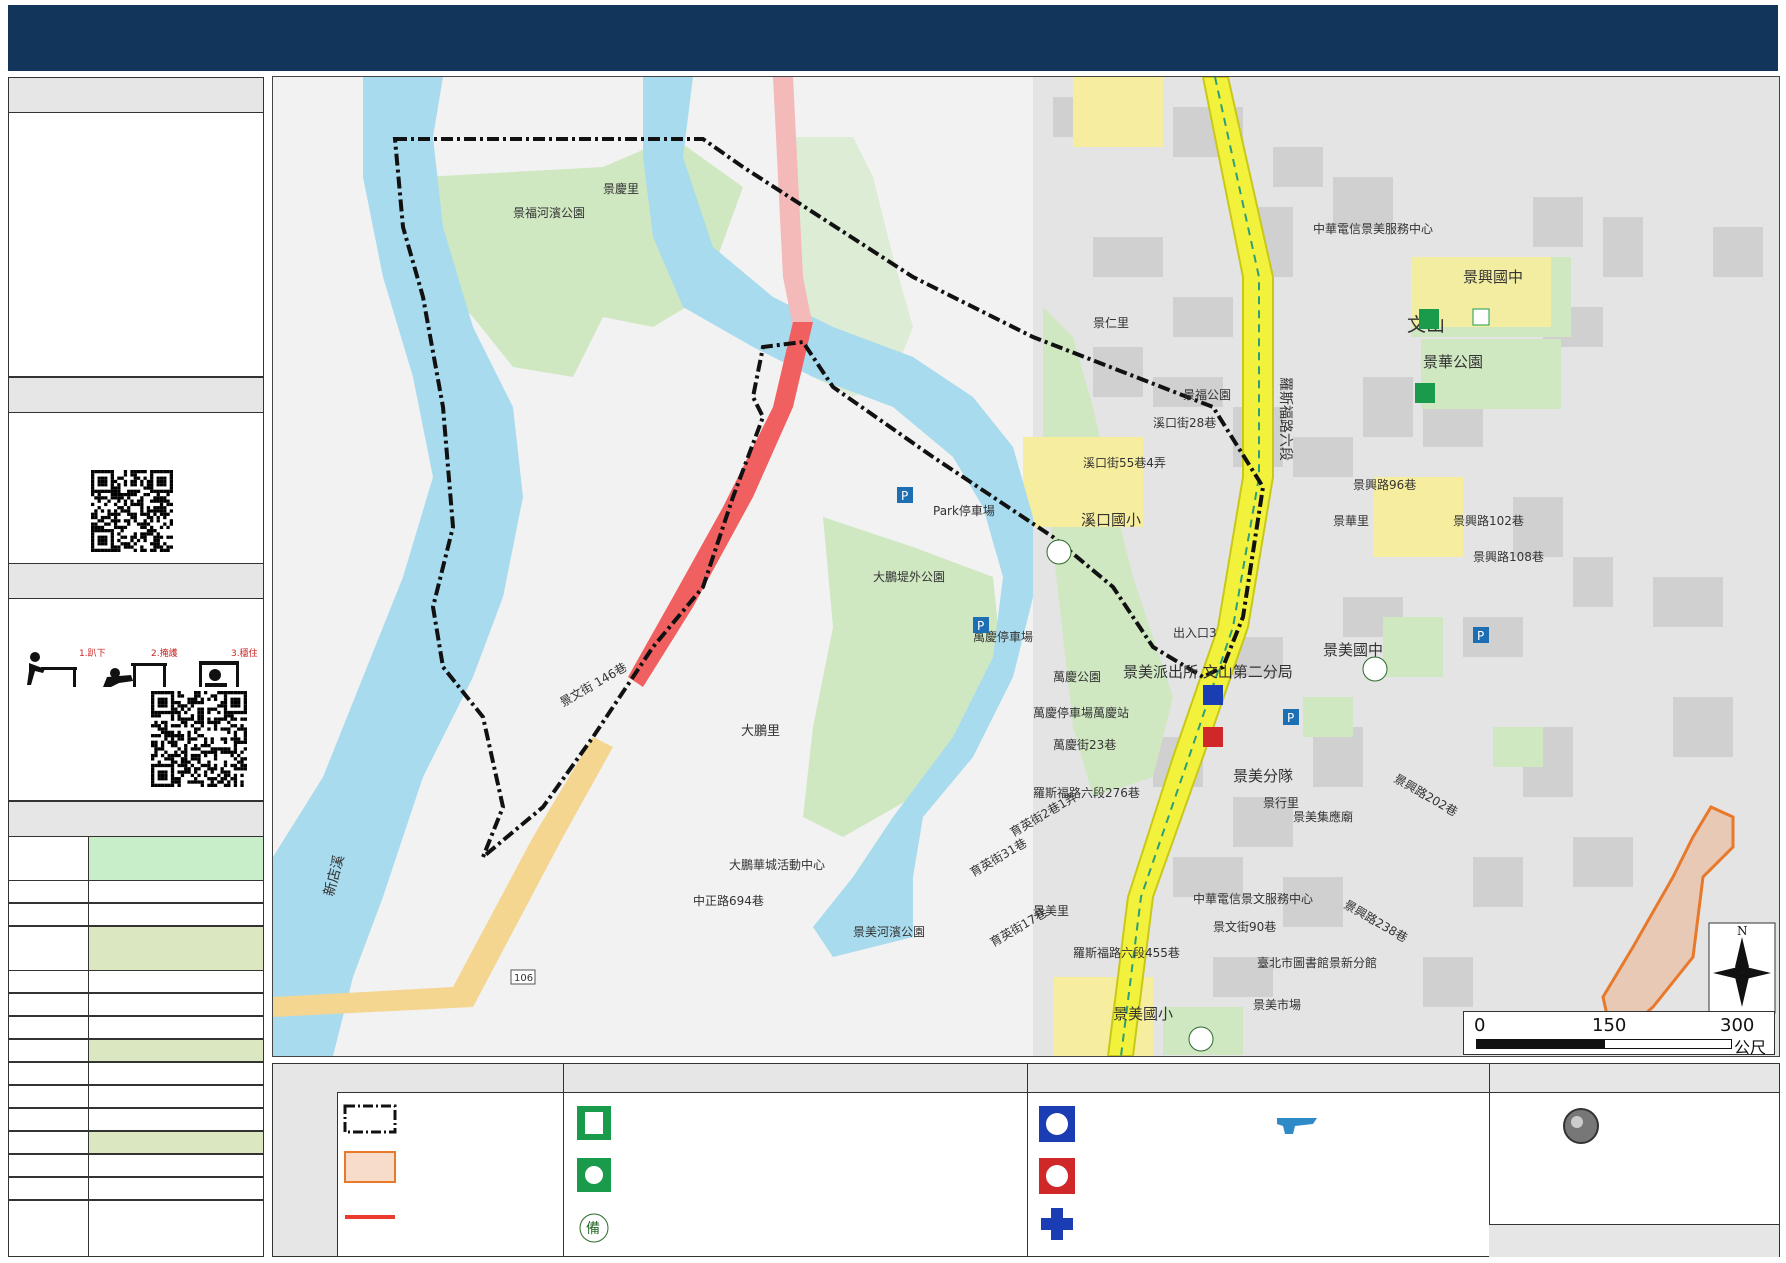 The height and width of the screenshot is (1263, 1786). I want to click on label-daguan-center: 大鵬華城活動中心, so click(777, 864).